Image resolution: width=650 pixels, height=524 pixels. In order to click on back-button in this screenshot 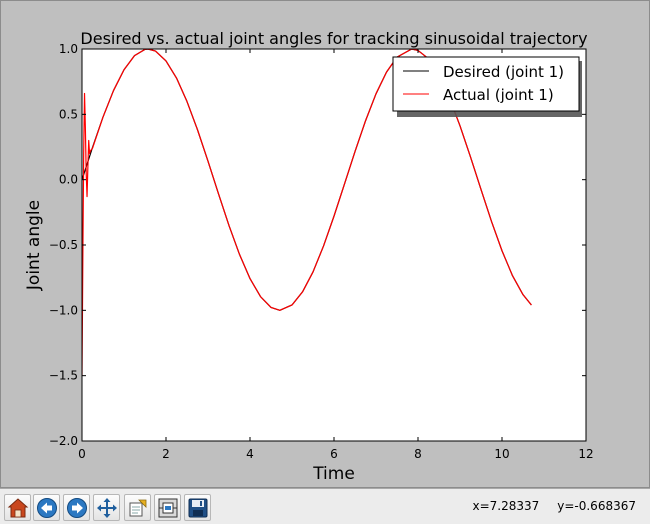, I will do `click(46, 507)`.